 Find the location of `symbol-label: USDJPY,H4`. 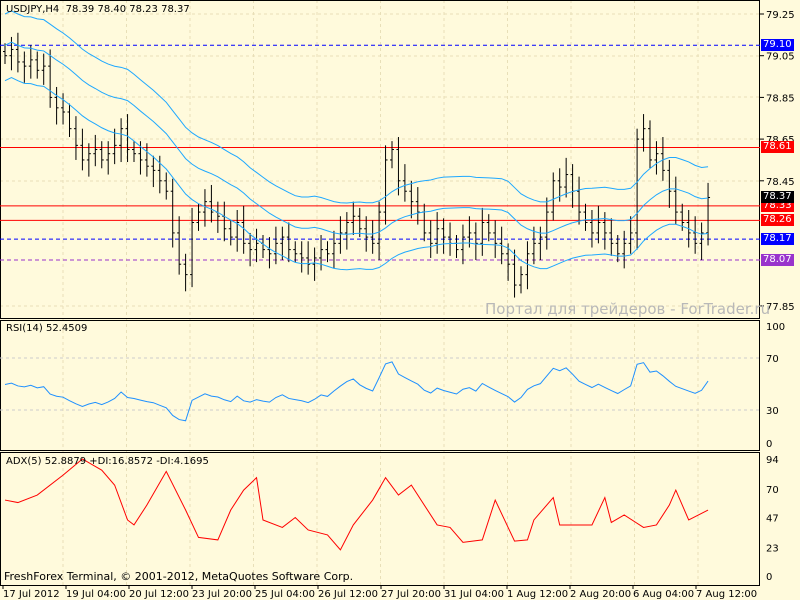

symbol-label: USDJPY,H4 is located at coordinates (33, 9).